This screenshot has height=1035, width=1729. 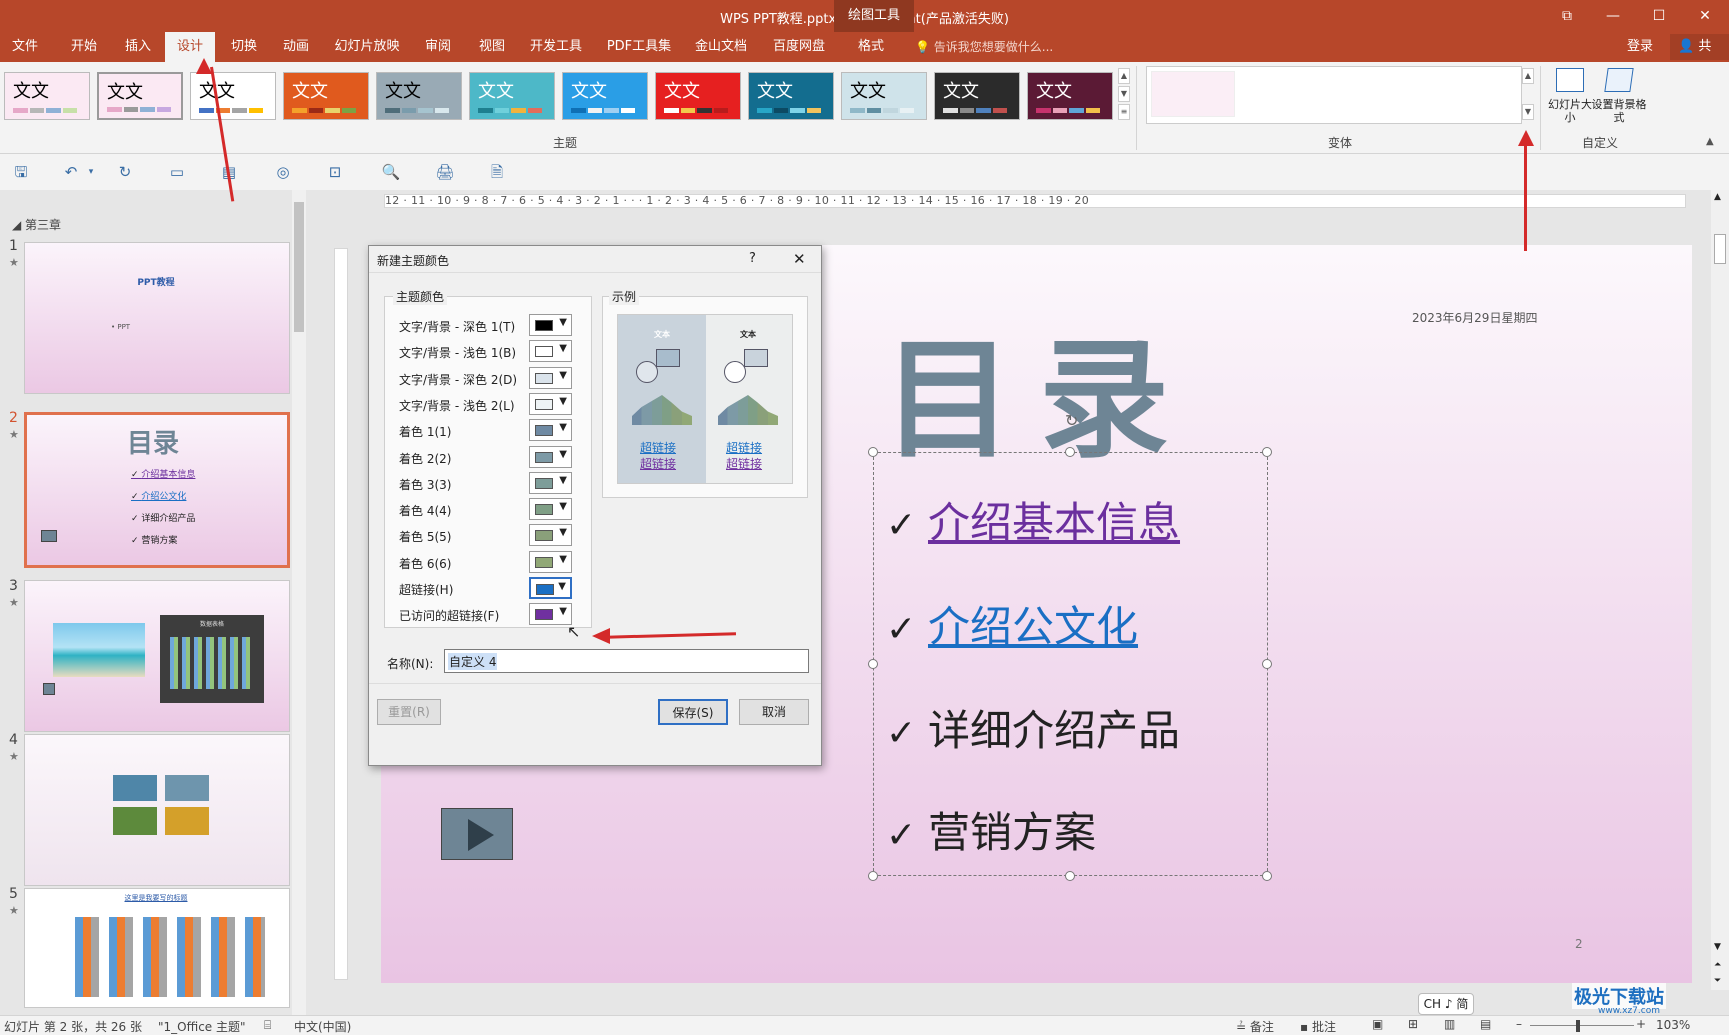 What do you see at coordinates (512, 96) in the screenshot?
I see `theme-thumb-6: 文文` at bounding box center [512, 96].